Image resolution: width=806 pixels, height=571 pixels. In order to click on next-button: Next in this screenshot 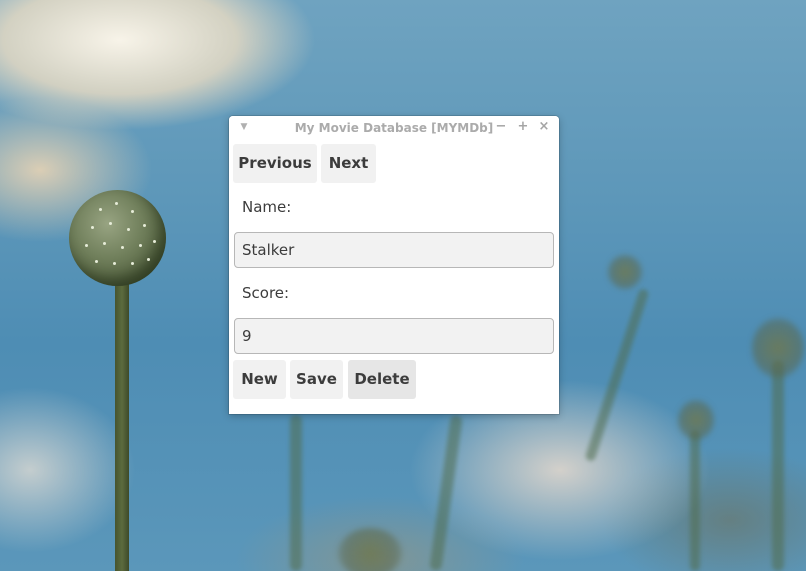, I will do `click(348, 163)`.